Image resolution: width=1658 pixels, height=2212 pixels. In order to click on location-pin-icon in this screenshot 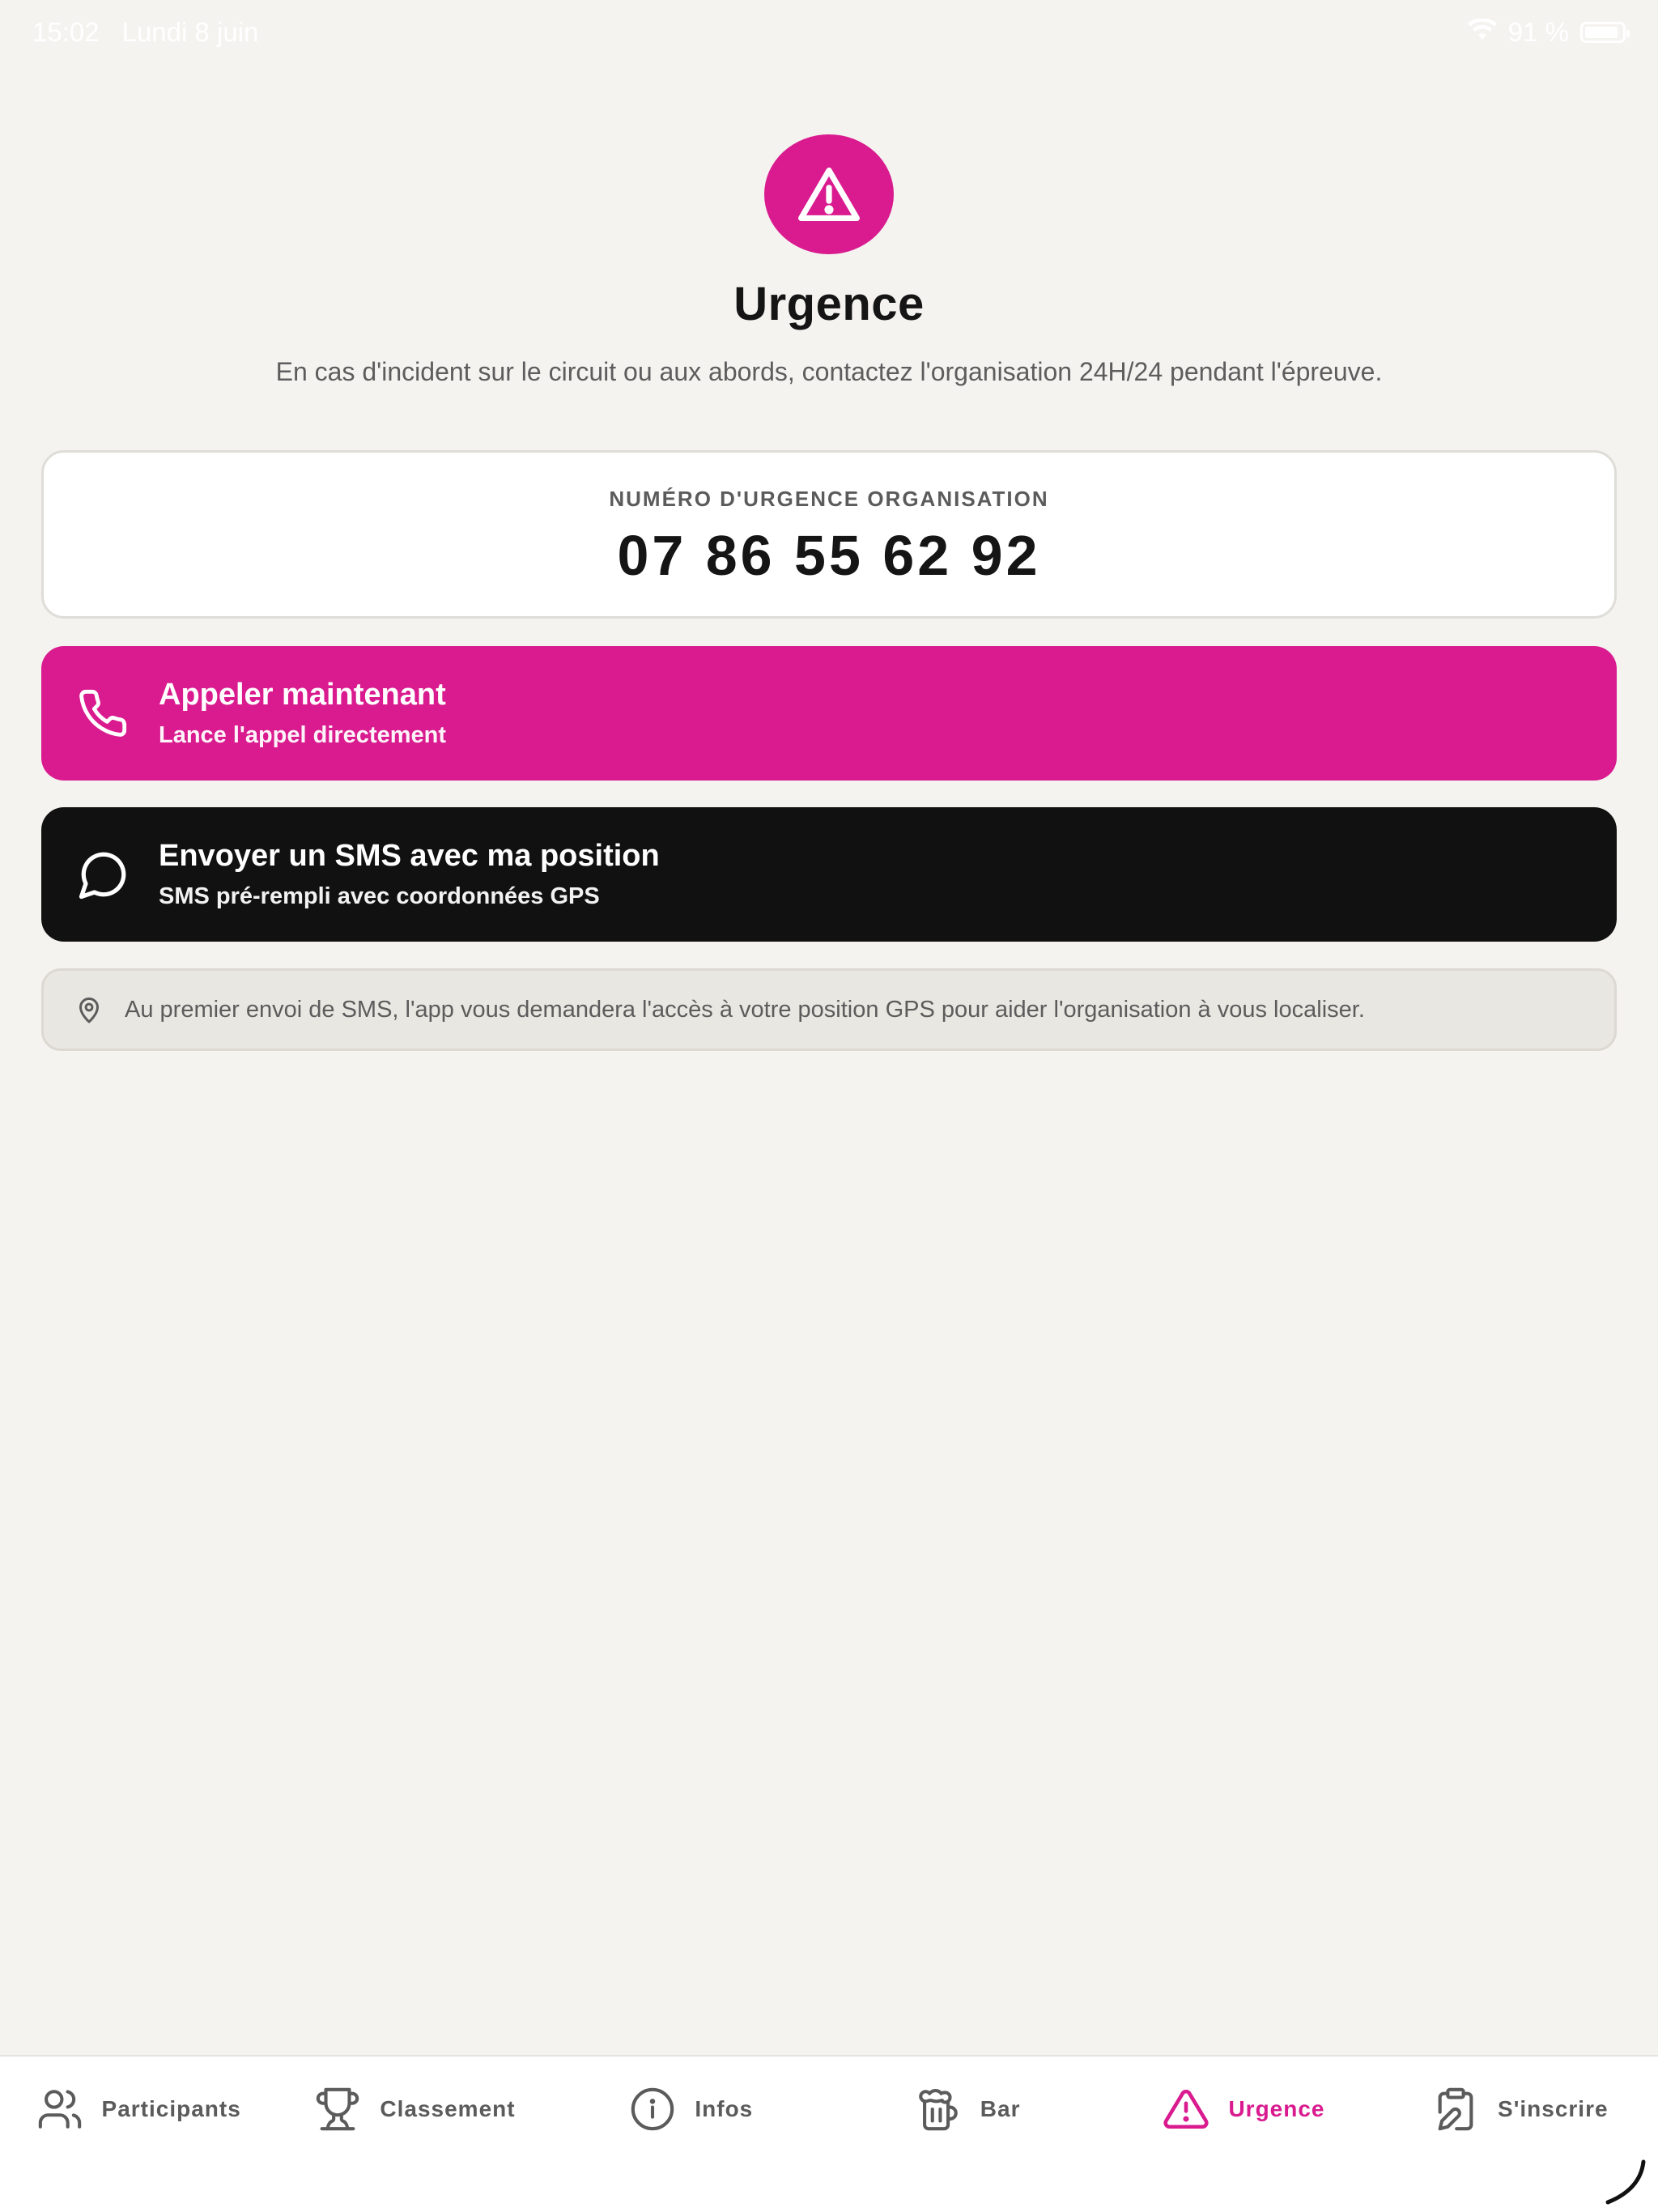, I will do `click(89, 1010)`.